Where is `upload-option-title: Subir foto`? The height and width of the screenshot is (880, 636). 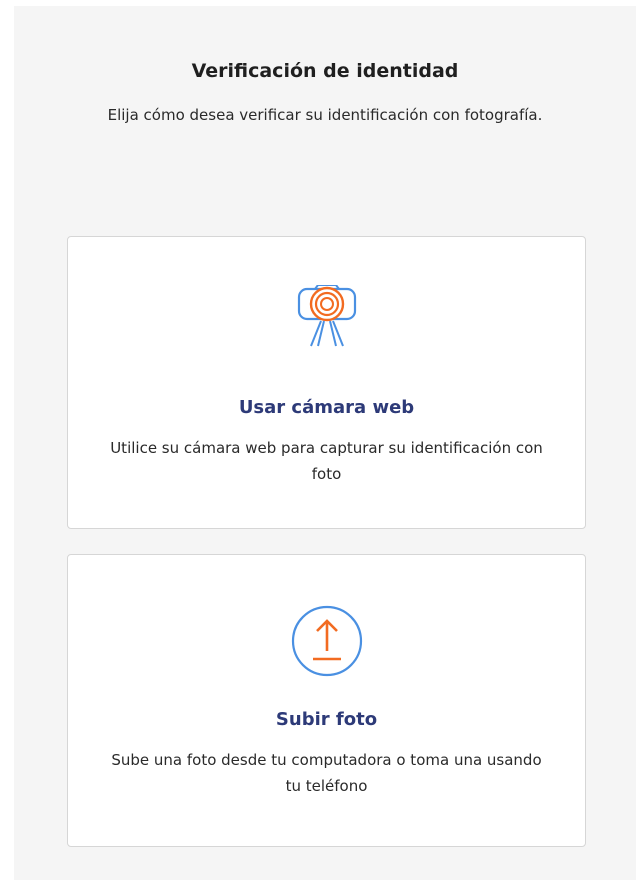
upload-option-title: Subir foto is located at coordinates (326, 719).